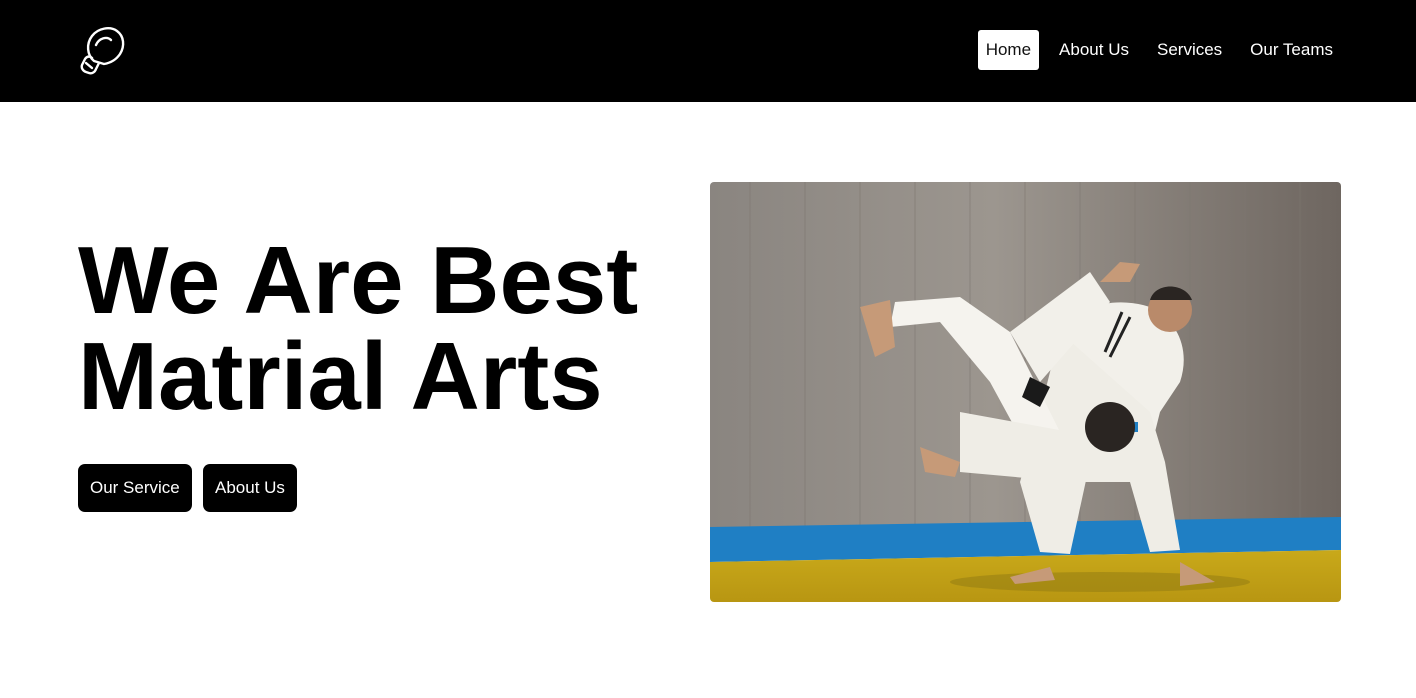 The image size is (1416, 698). I want to click on nav-about-us: About Us, so click(1094, 50).